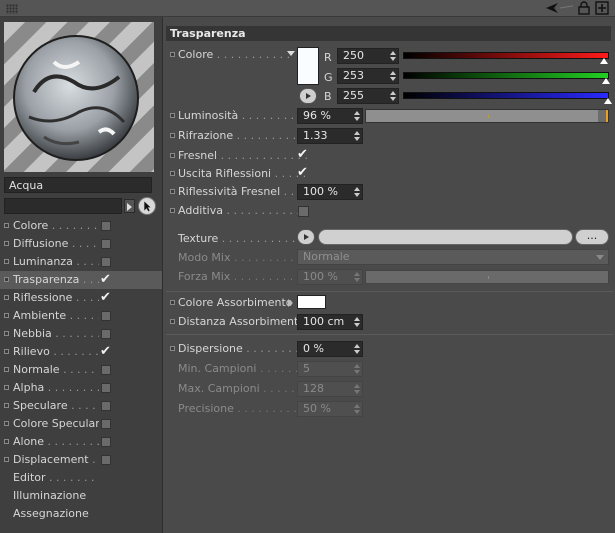  Describe the element at coordinates (553, 8) in the screenshot. I see `arrow-back-icon` at that location.